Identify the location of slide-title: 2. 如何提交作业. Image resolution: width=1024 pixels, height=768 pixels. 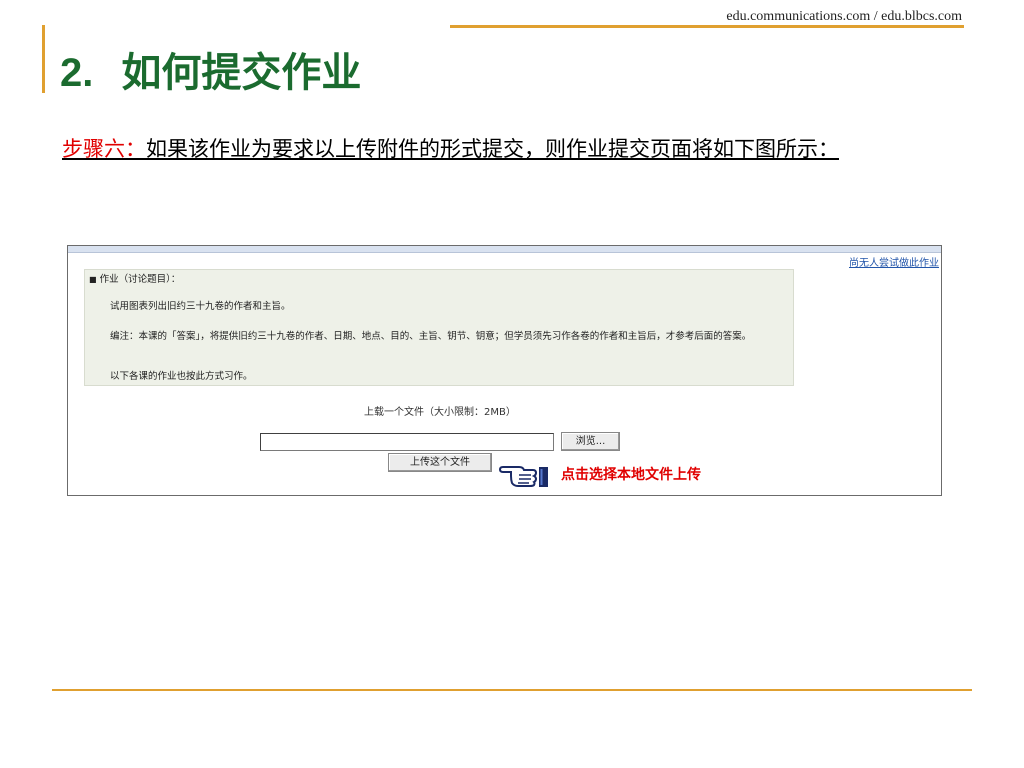
(210, 69).